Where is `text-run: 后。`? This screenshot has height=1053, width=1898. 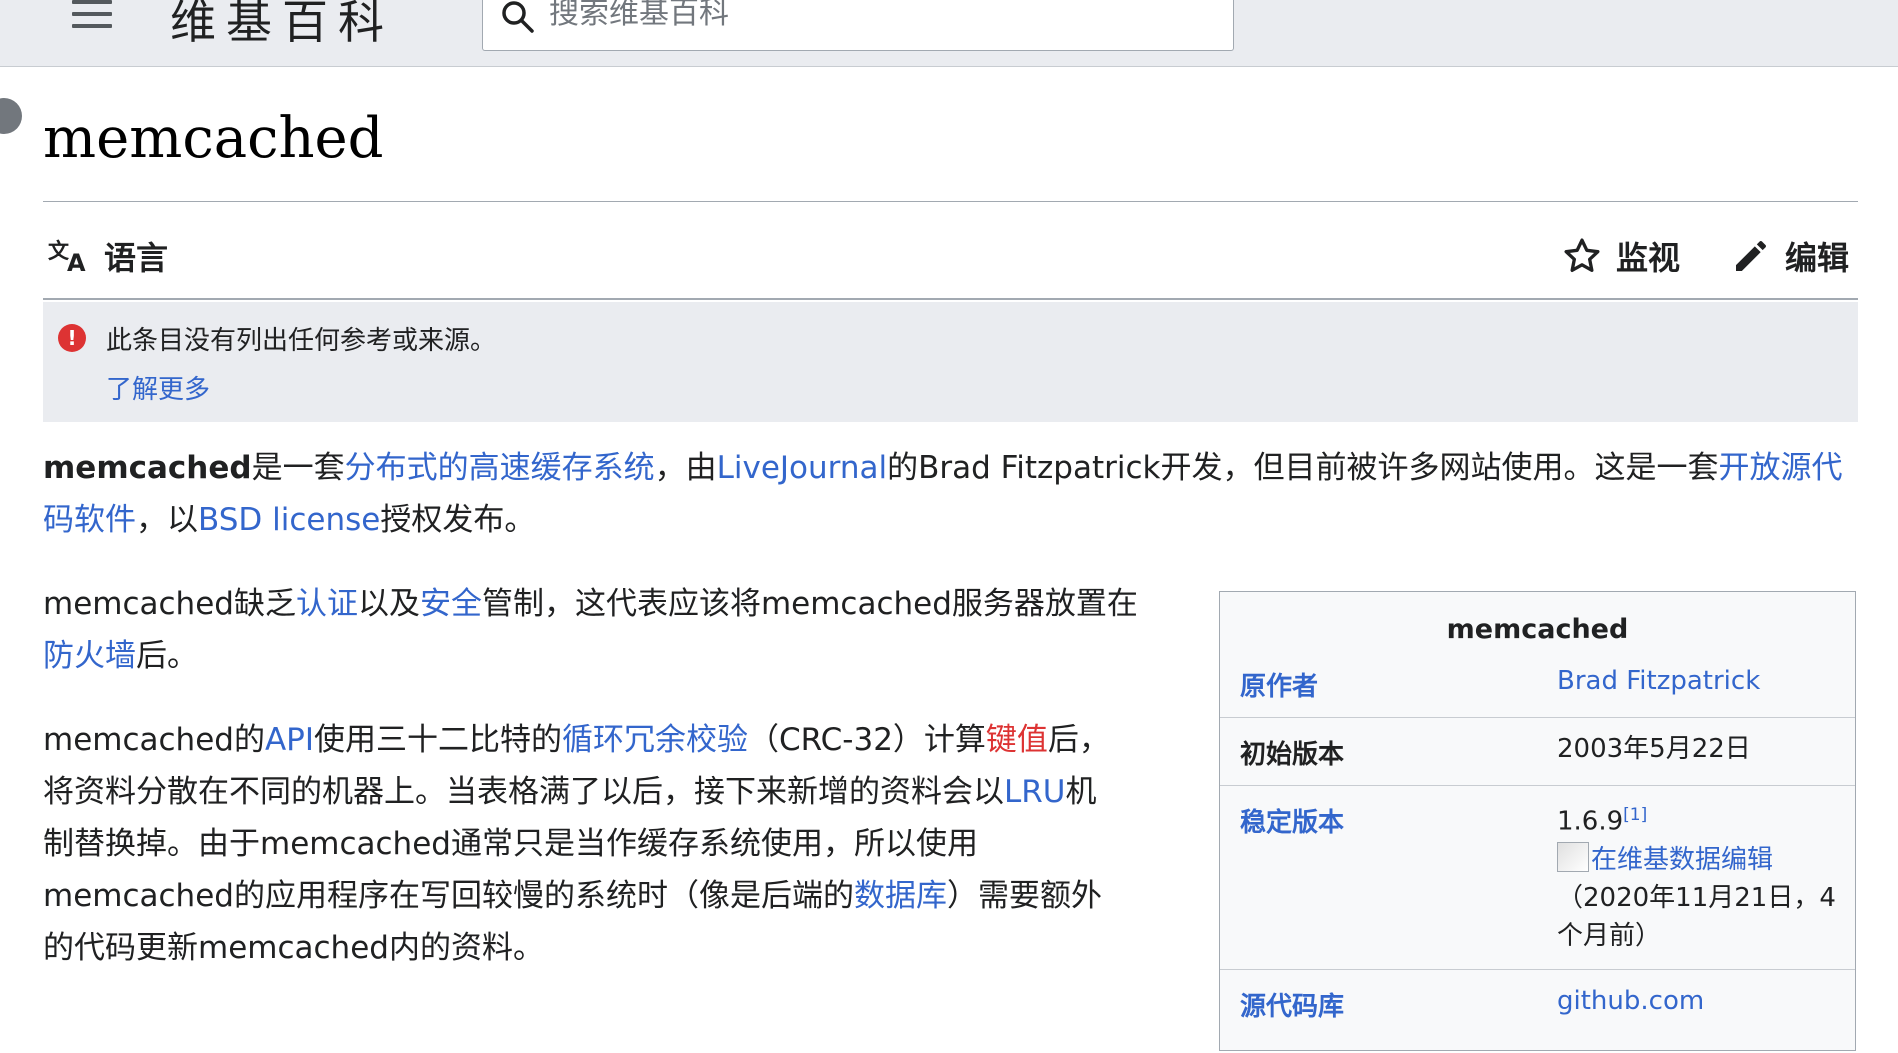
text-run: 后。 is located at coordinates (167, 656).